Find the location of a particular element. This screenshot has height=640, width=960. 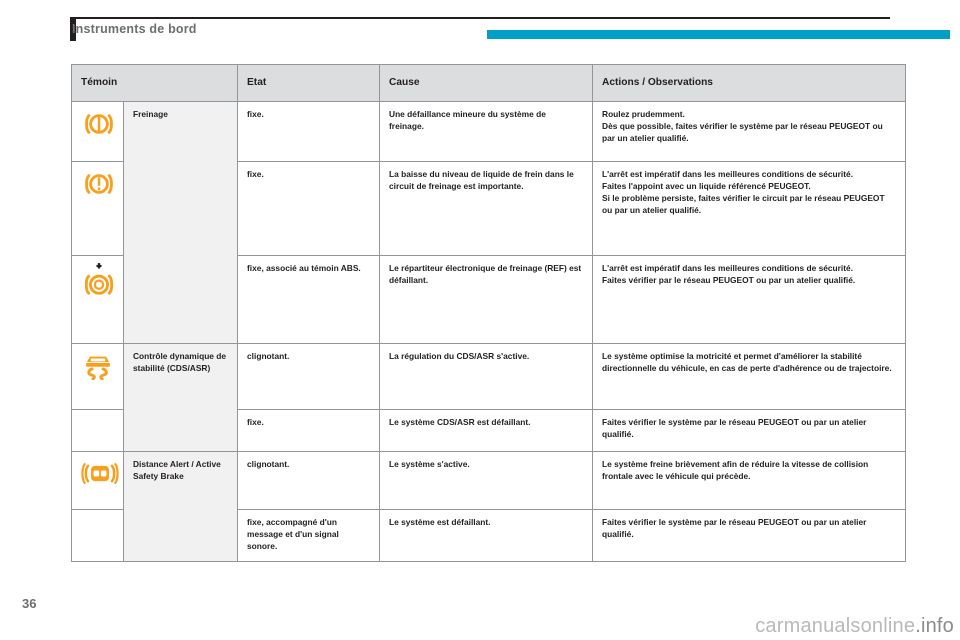

cell-cause: Le système s'active. is located at coordinates (486, 481).